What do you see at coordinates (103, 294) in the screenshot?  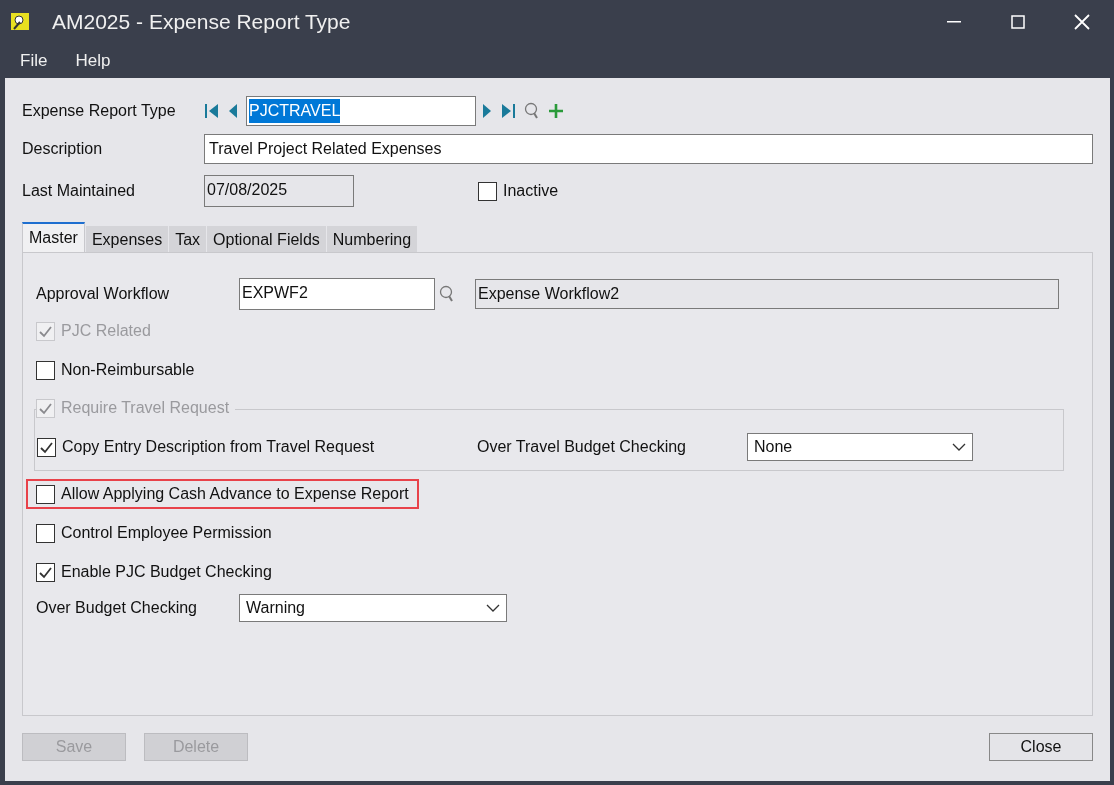 I see `field-label: Approval Workflow` at bounding box center [103, 294].